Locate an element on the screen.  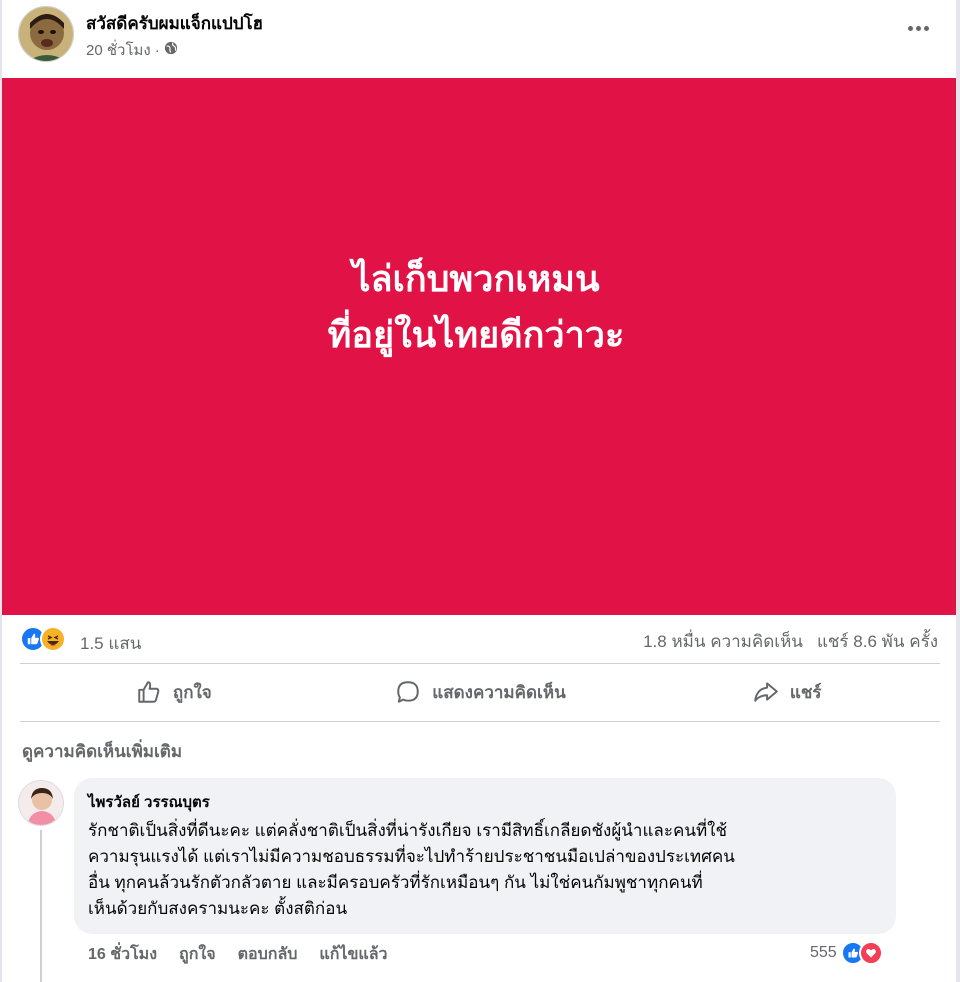
comment-author: ไพรวัลย์ วรรณบุตร is located at coordinates (485, 802).